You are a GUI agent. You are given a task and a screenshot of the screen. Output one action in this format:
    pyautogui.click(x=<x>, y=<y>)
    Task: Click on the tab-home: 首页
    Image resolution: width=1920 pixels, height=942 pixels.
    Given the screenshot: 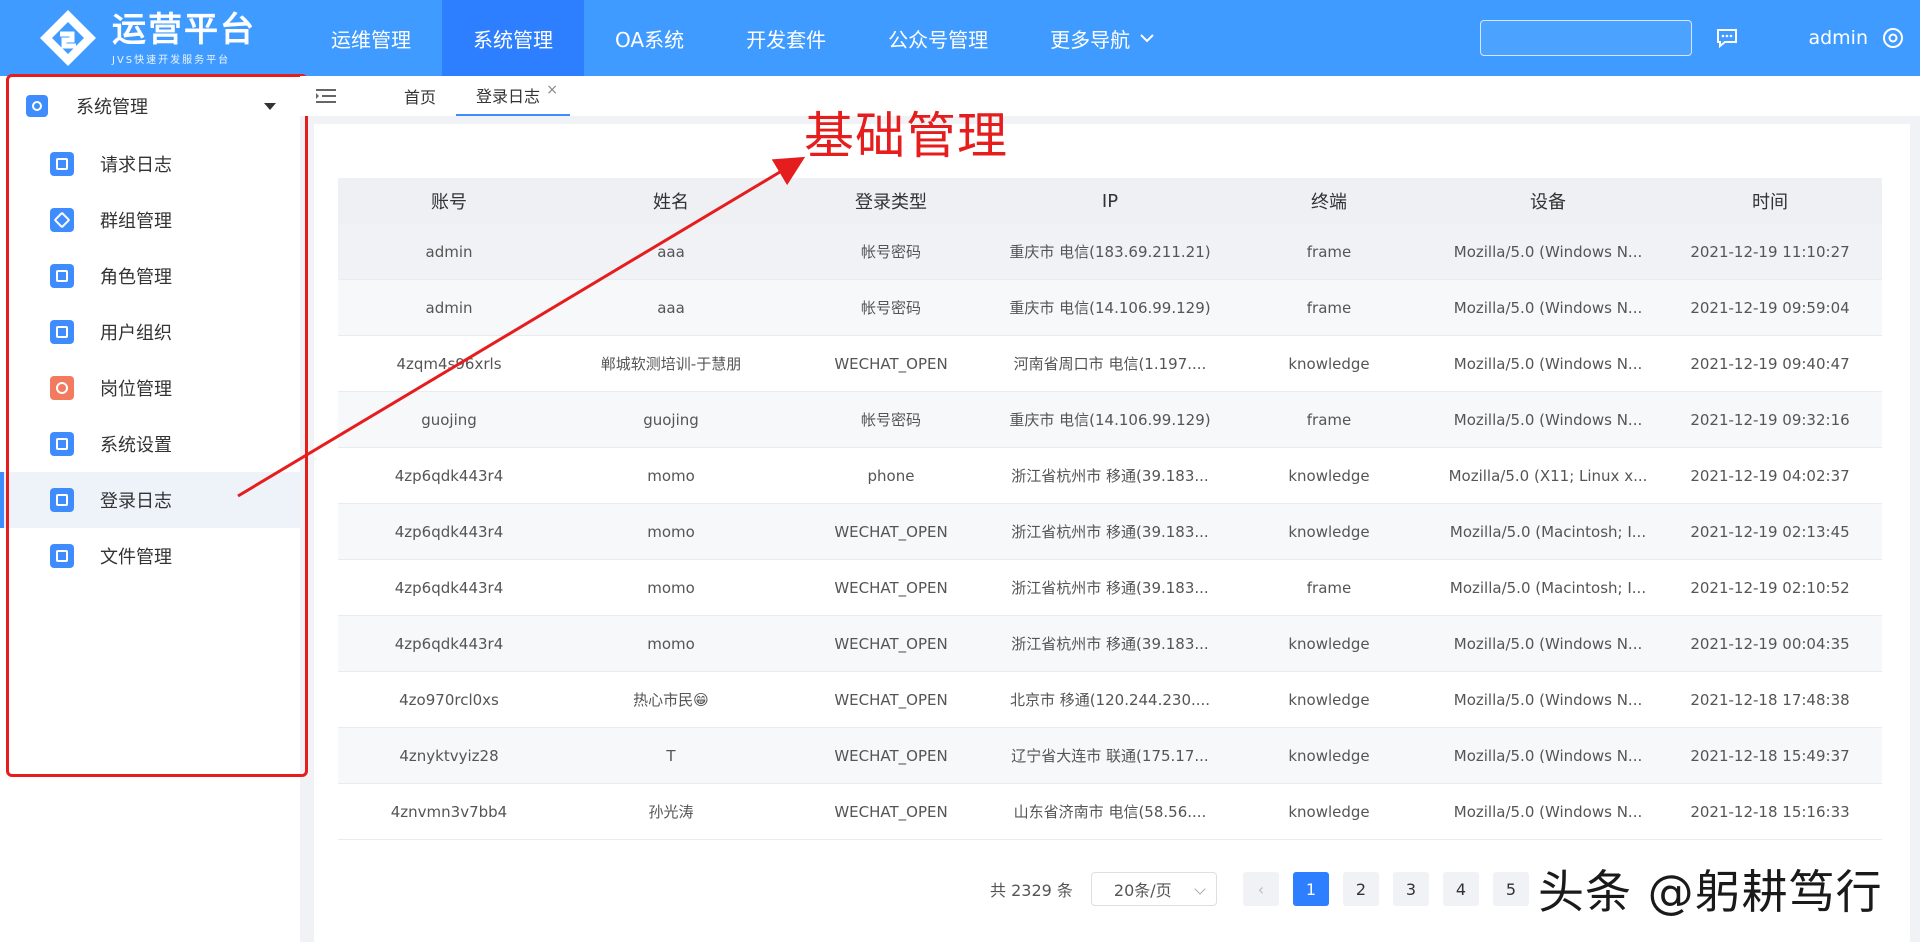 What is the action you would take?
    pyautogui.click(x=420, y=96)
    